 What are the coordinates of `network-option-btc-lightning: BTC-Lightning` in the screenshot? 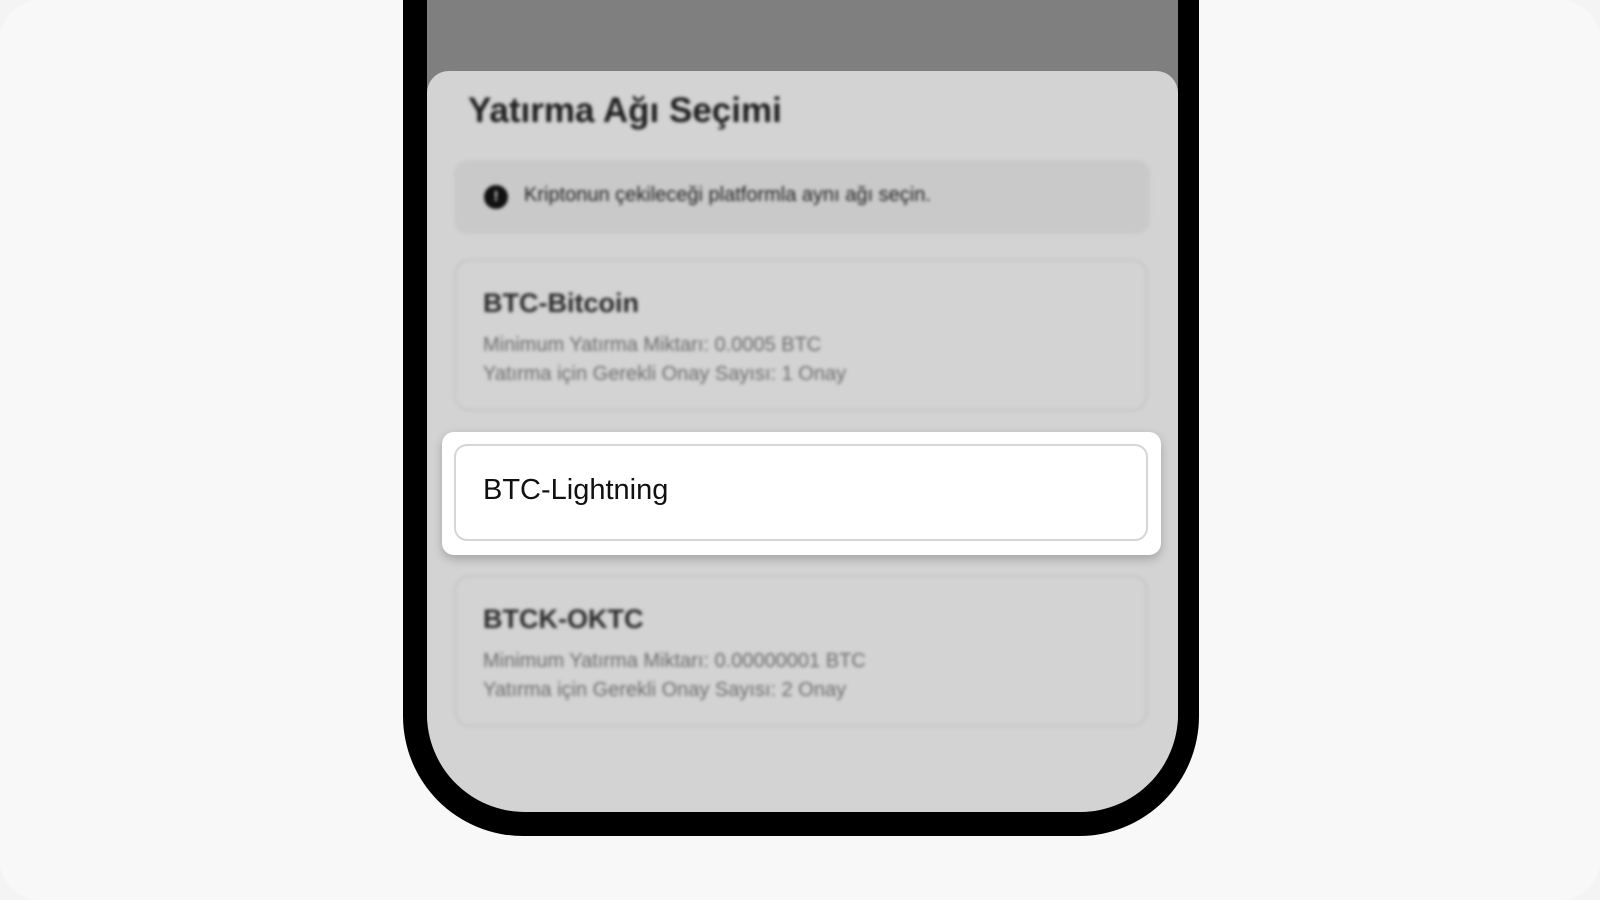 It's located at (801, 492).